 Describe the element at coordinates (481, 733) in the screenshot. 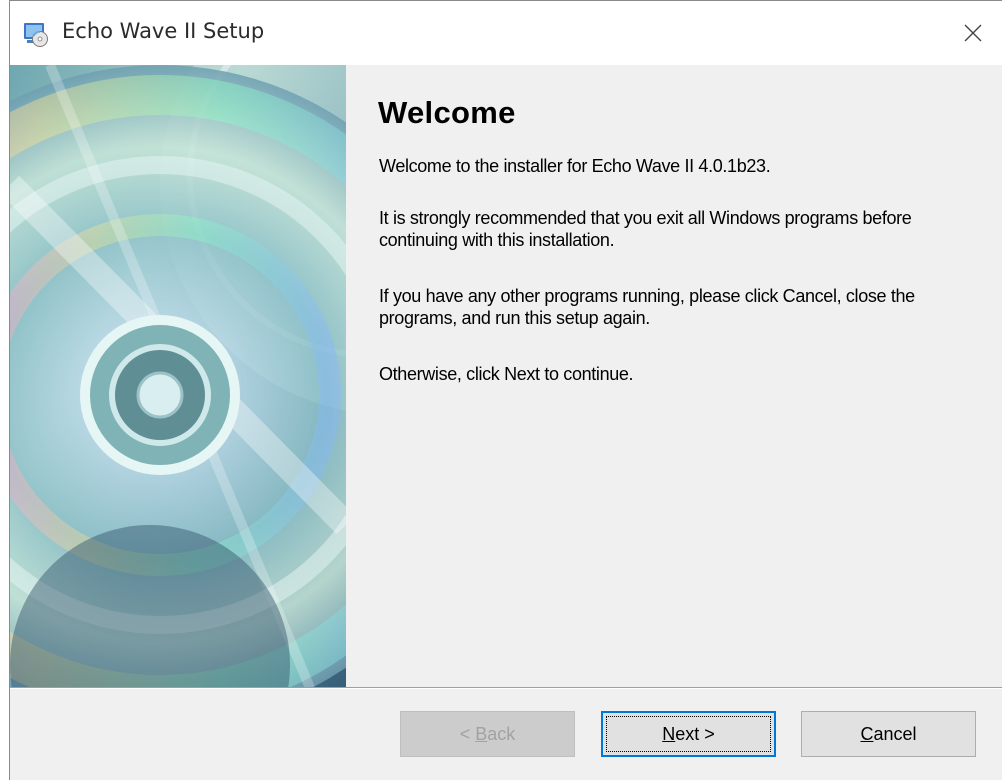

I see `back-button-accelerator: B` at that location.